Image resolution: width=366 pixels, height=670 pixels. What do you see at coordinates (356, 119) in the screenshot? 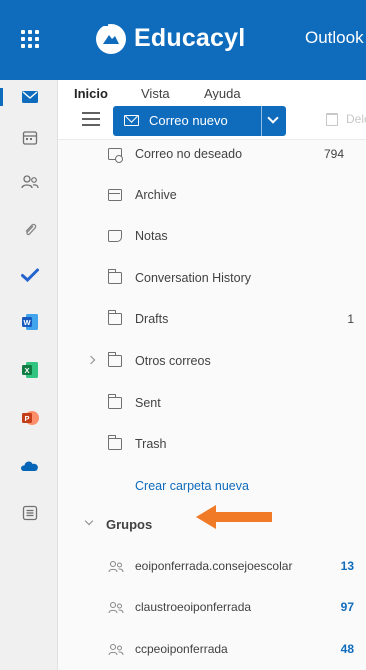
I see `delete-label: Dele` at bounding box center [356, 119].